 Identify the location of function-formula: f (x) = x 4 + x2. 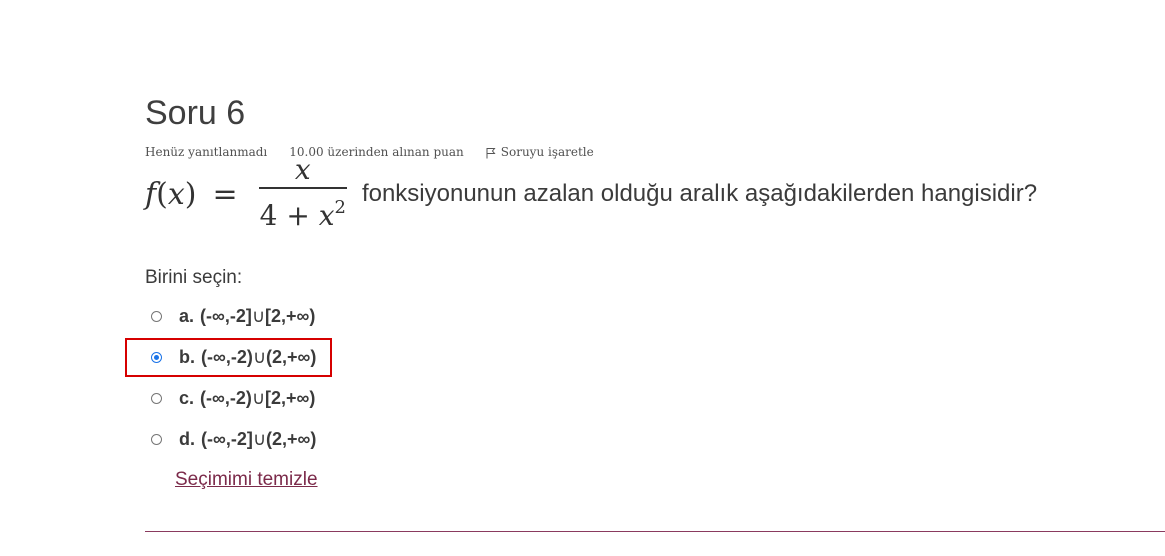
(253, 194).